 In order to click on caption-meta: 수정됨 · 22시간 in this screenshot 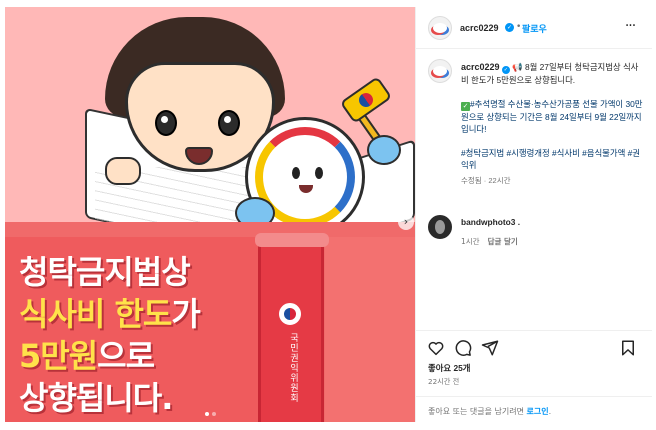, I will do `click(486, 180)`.